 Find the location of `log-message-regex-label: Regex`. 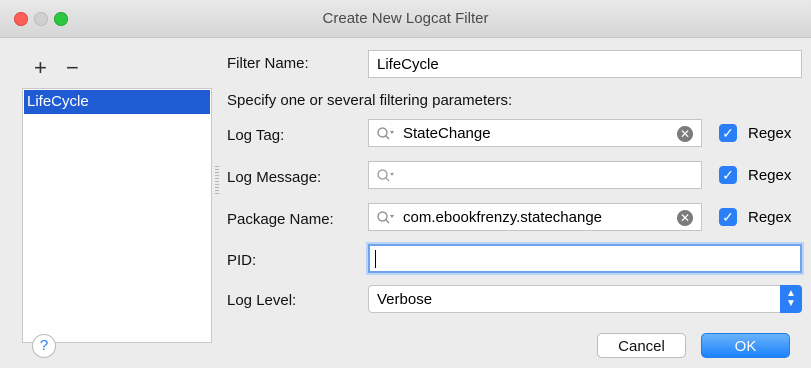

log-message-regex-label: Regex is located at coordinates (770, 175).